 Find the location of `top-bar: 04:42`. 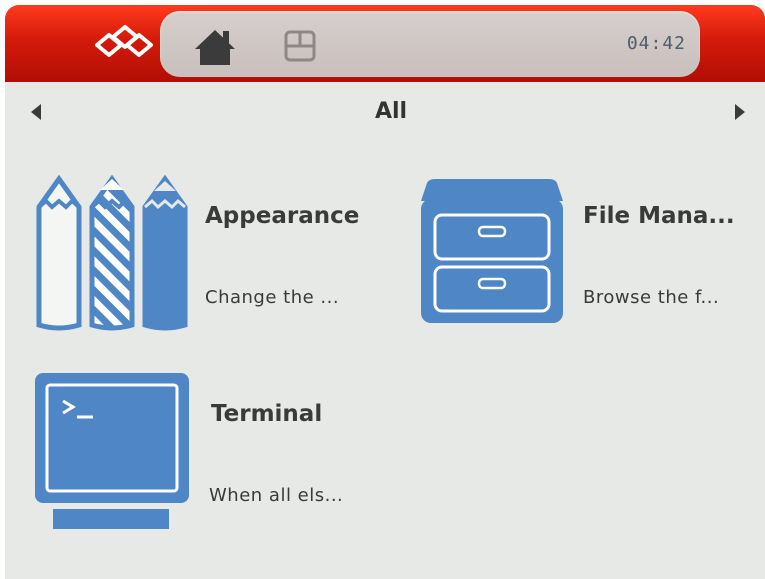

top-bar: 04:42 is located at coordinates (385, 43).